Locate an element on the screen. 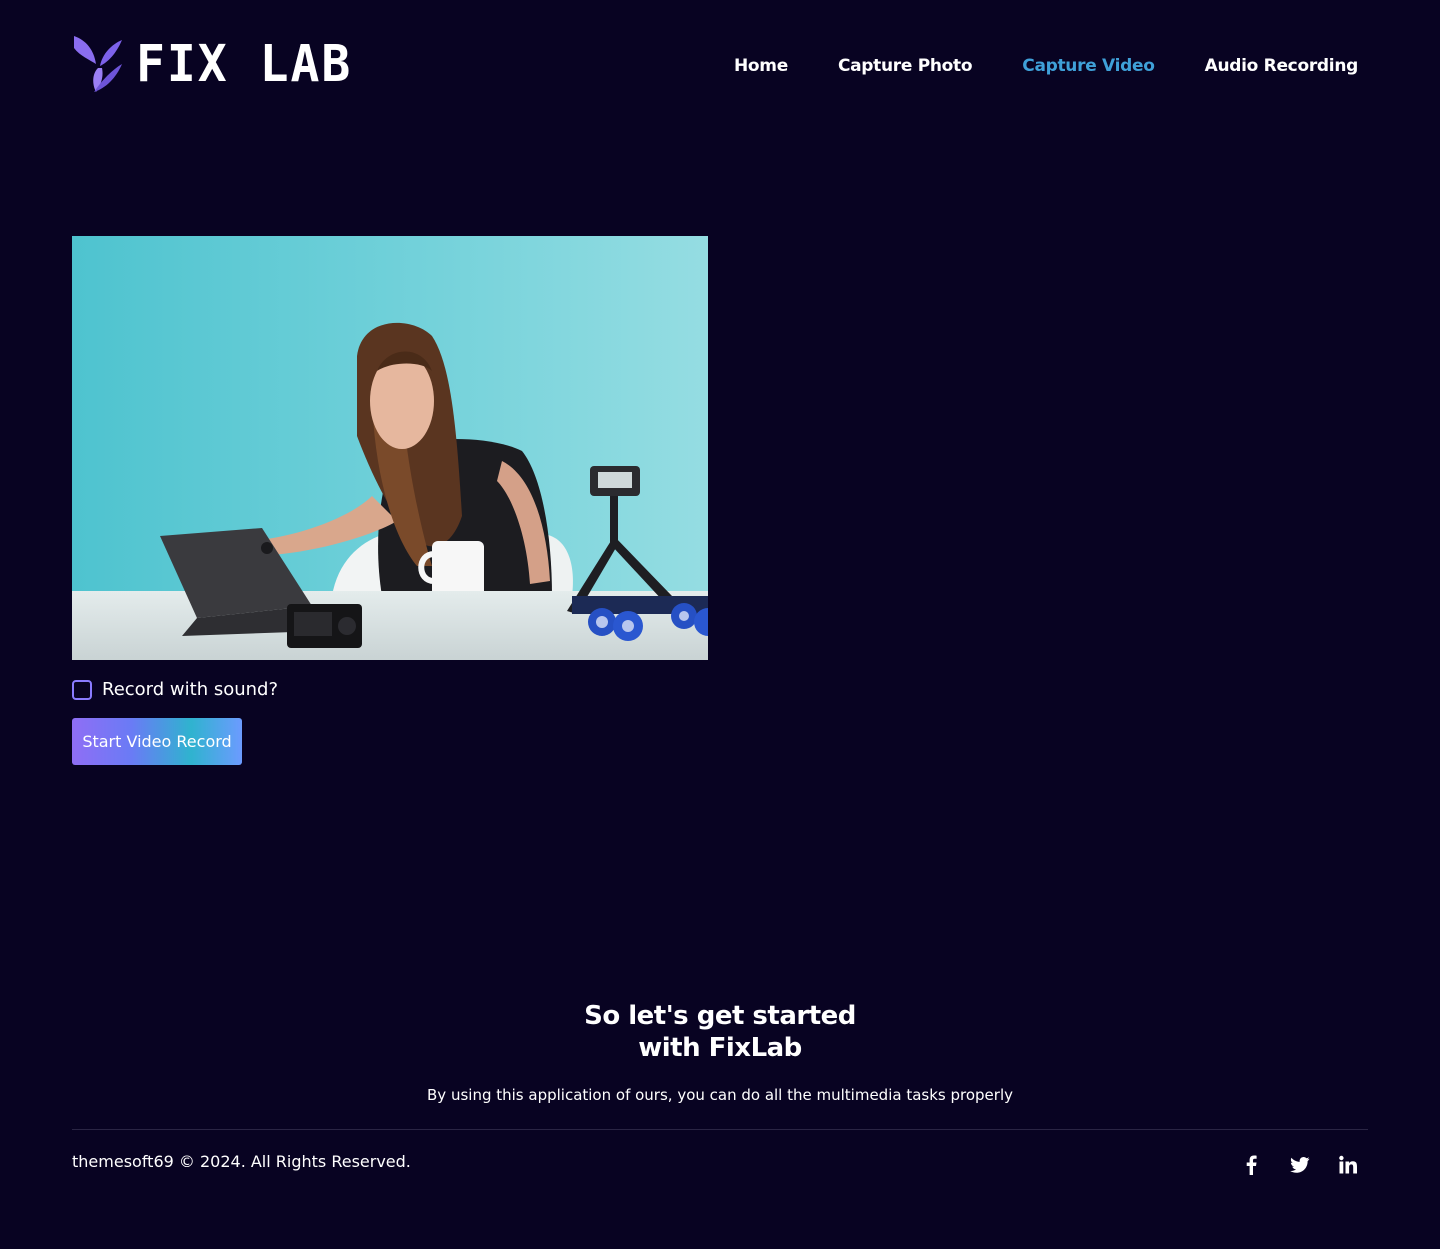 The height and width of the screenshot is (1249, 1440). record-sound-label: Record with sound? is located at coordinates (190, 689).